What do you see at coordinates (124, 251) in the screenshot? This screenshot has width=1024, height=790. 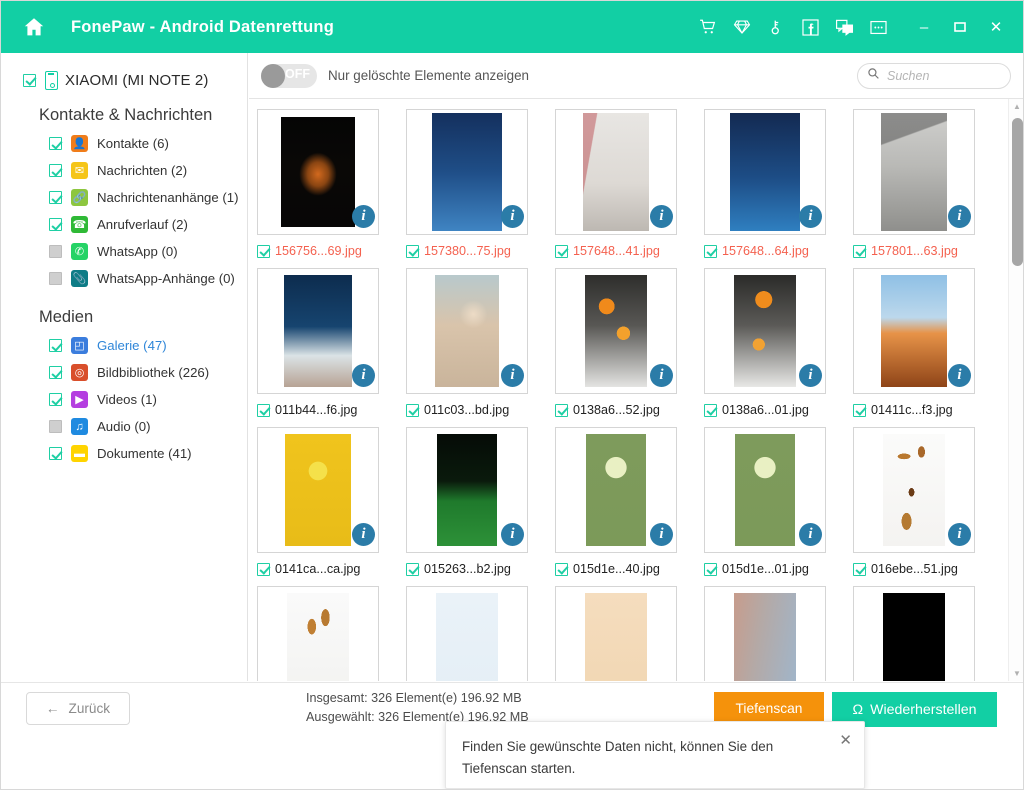 I see `sidebar-item-whatsapp: ✆ WhatsApp (0)` at bounding box center [124, 251].